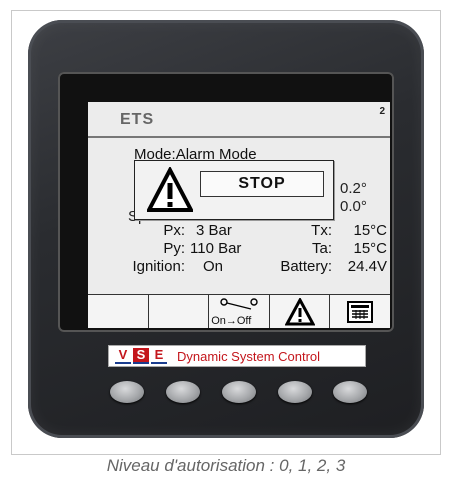  I want to click on stop-message: STOP, so click(262, 184).